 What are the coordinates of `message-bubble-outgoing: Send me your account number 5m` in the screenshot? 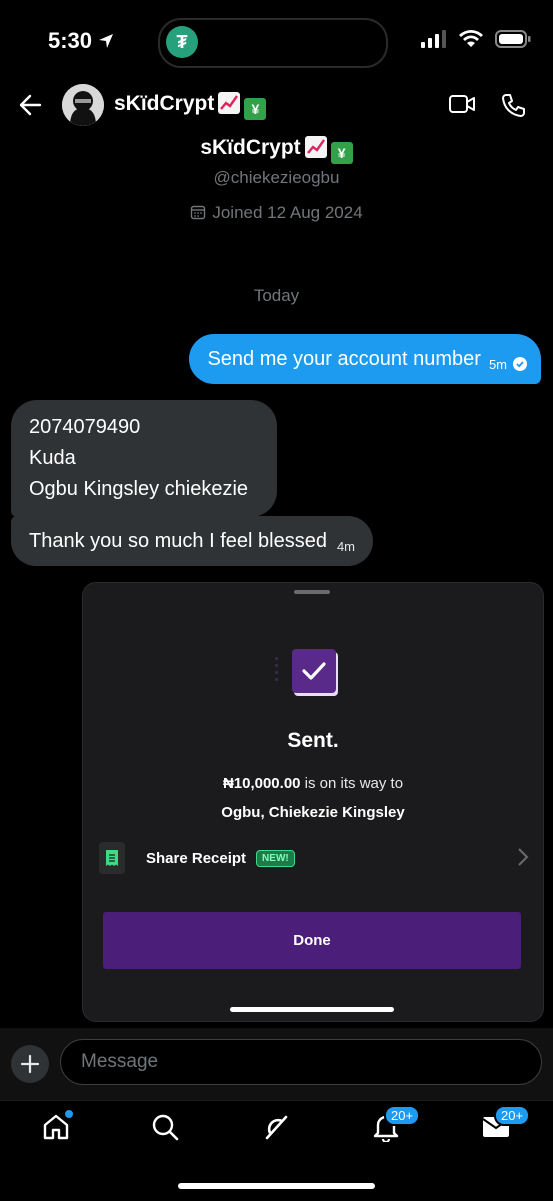 It's located at (365, 359).